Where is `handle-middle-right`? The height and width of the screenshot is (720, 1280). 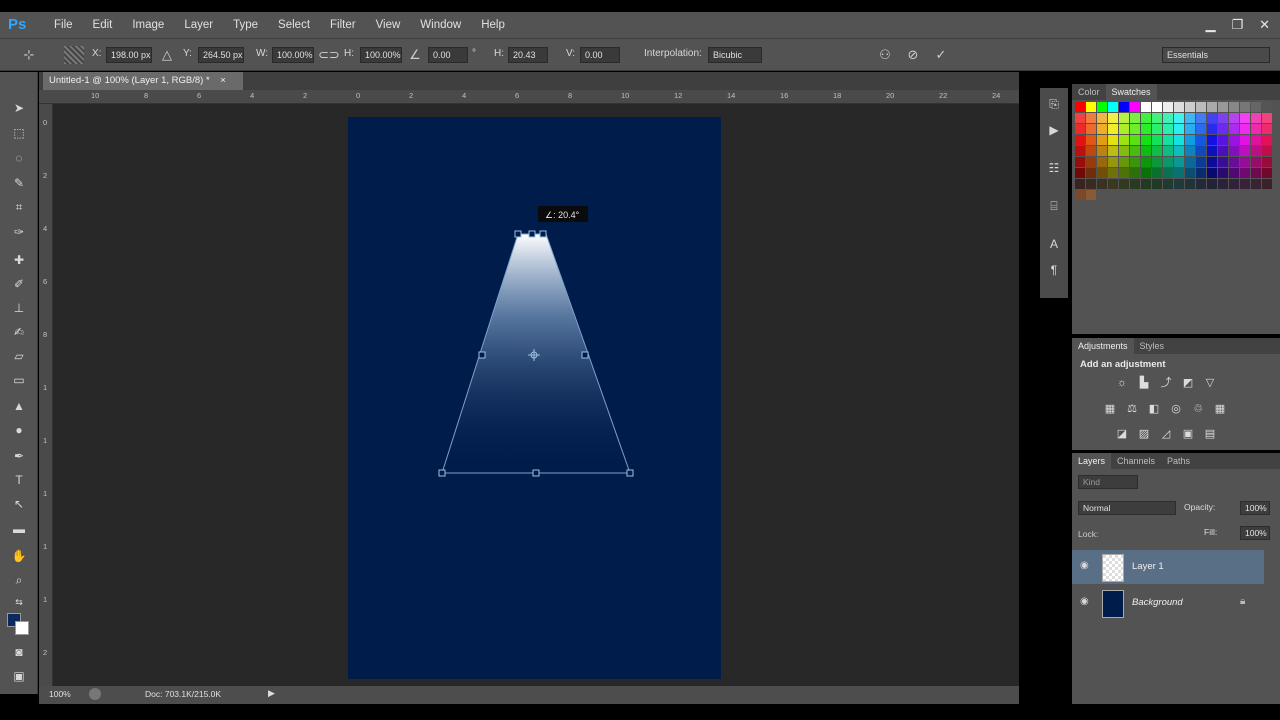
handle-middle-right is located at coordinates (585, 355).